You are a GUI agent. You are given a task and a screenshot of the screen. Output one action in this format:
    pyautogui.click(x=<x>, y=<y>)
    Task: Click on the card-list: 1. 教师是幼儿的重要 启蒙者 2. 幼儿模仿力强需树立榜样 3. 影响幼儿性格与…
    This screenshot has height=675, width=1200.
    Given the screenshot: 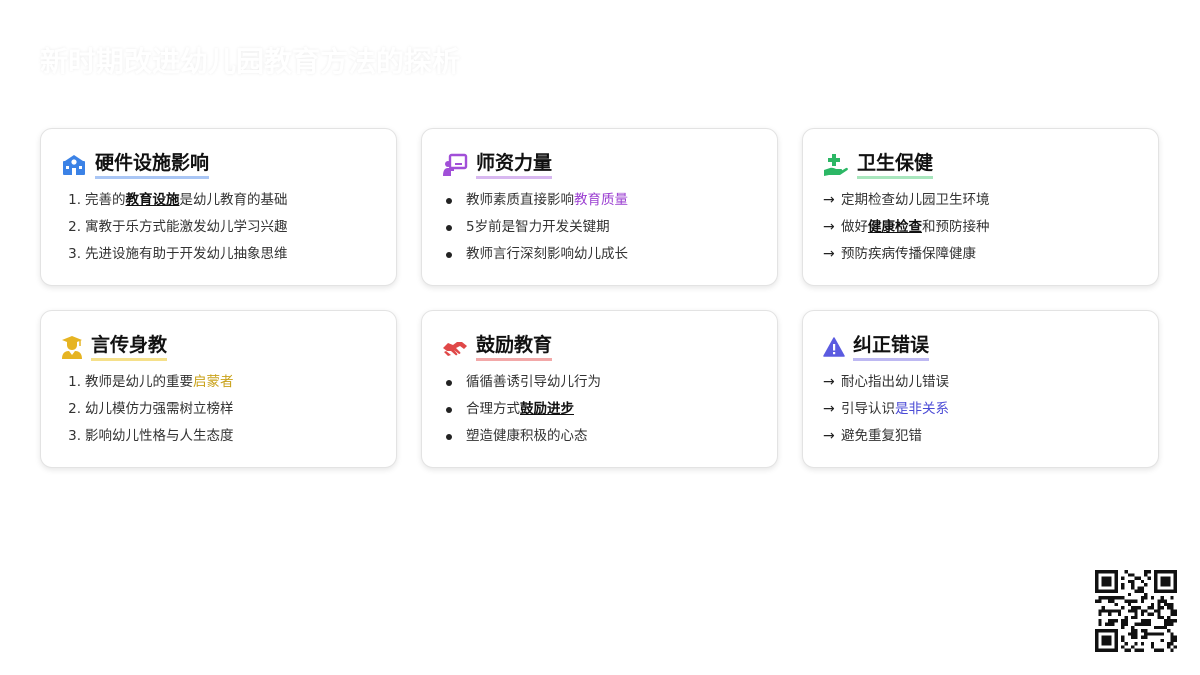 What is the action you would take?
    pyautogui.click(x=218, y=409)
    